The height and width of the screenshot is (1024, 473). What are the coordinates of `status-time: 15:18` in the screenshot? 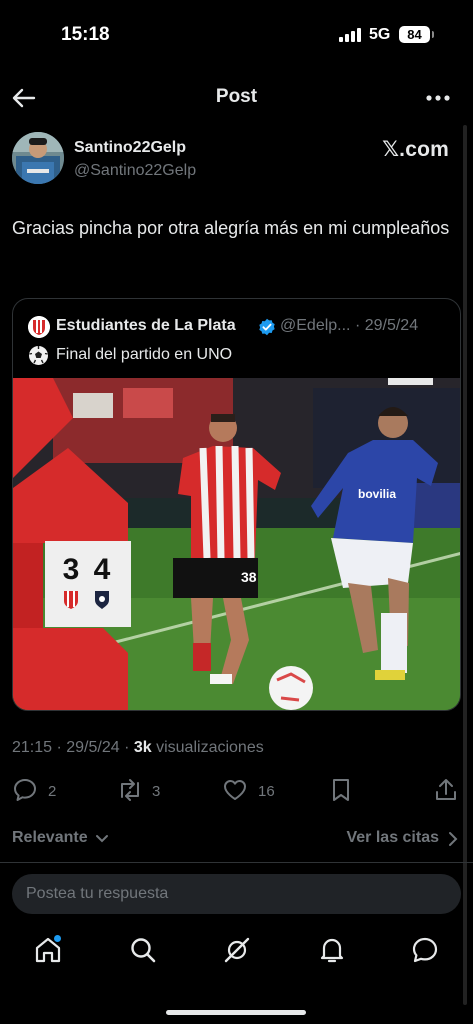 It's located at (85, 34).